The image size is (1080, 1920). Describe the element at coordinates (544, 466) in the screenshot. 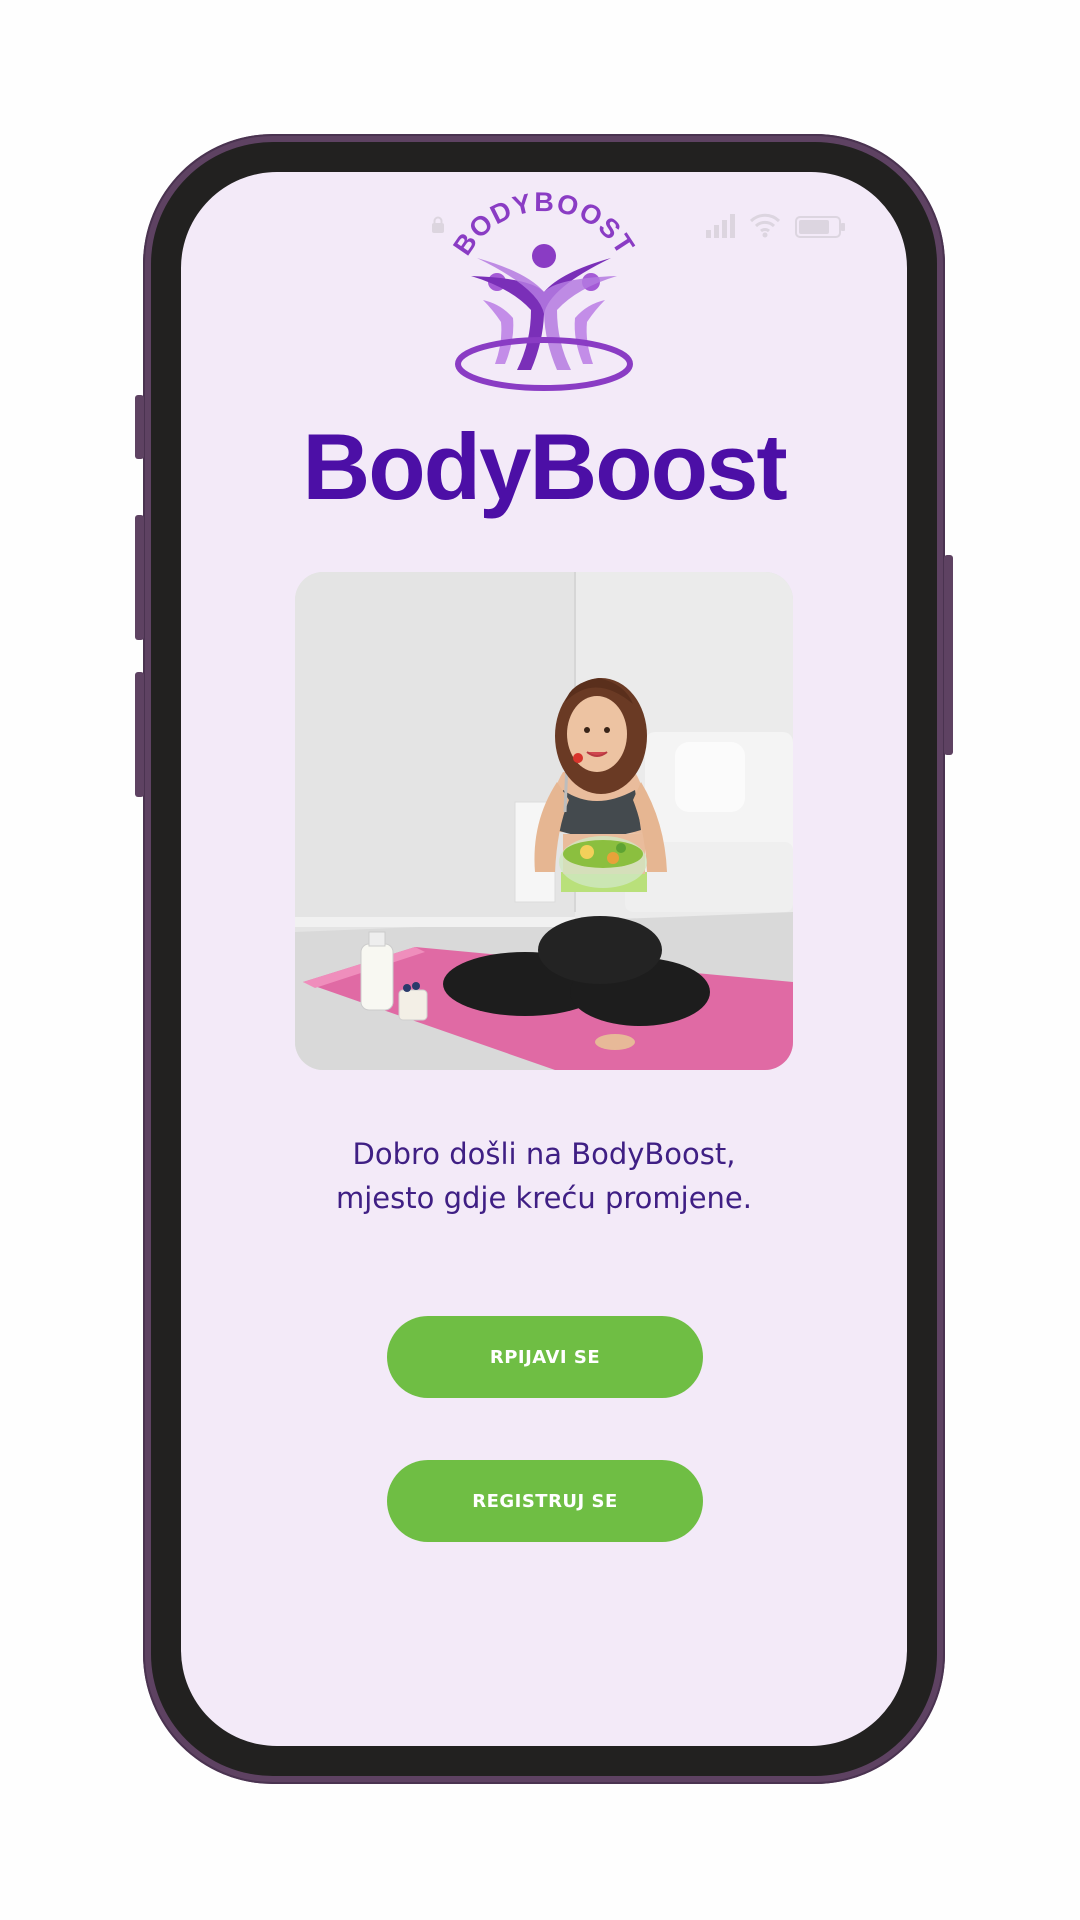

I see `app-title: BodyBoost` at that location.